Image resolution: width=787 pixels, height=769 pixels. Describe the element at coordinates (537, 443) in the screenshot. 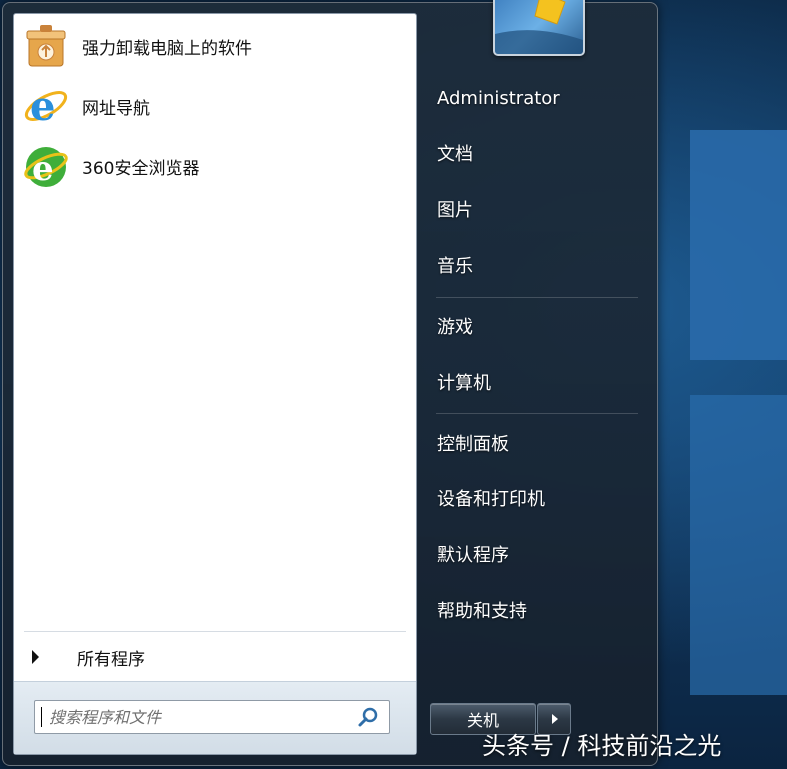

I see `control-panel-link: 控制面板` at that location.